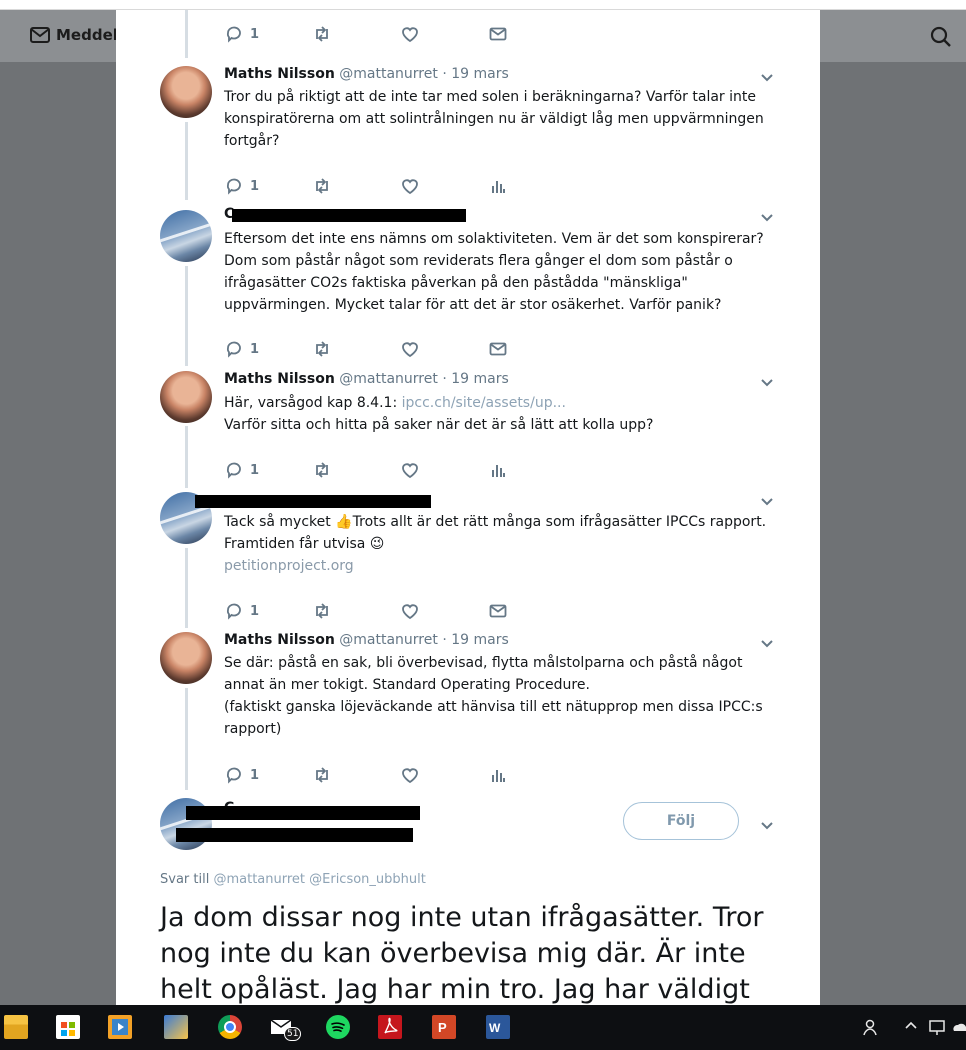 This screenshot has width=966, height=1050. What do you see at coordinates (176, 1027) in the screenshot?
I see `photos-icon` at bounding box center [176, 1027].